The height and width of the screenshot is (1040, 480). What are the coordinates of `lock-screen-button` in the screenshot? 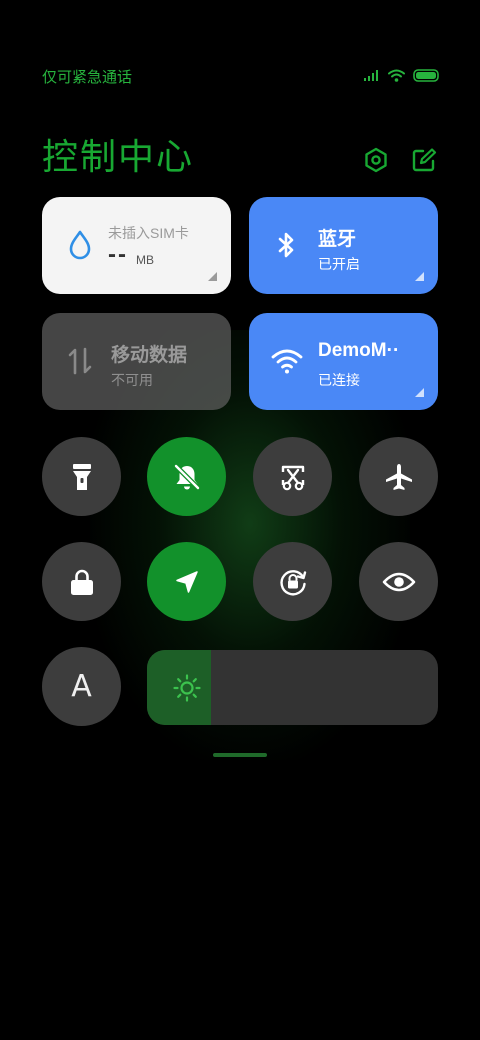 It's located at (81, 581).